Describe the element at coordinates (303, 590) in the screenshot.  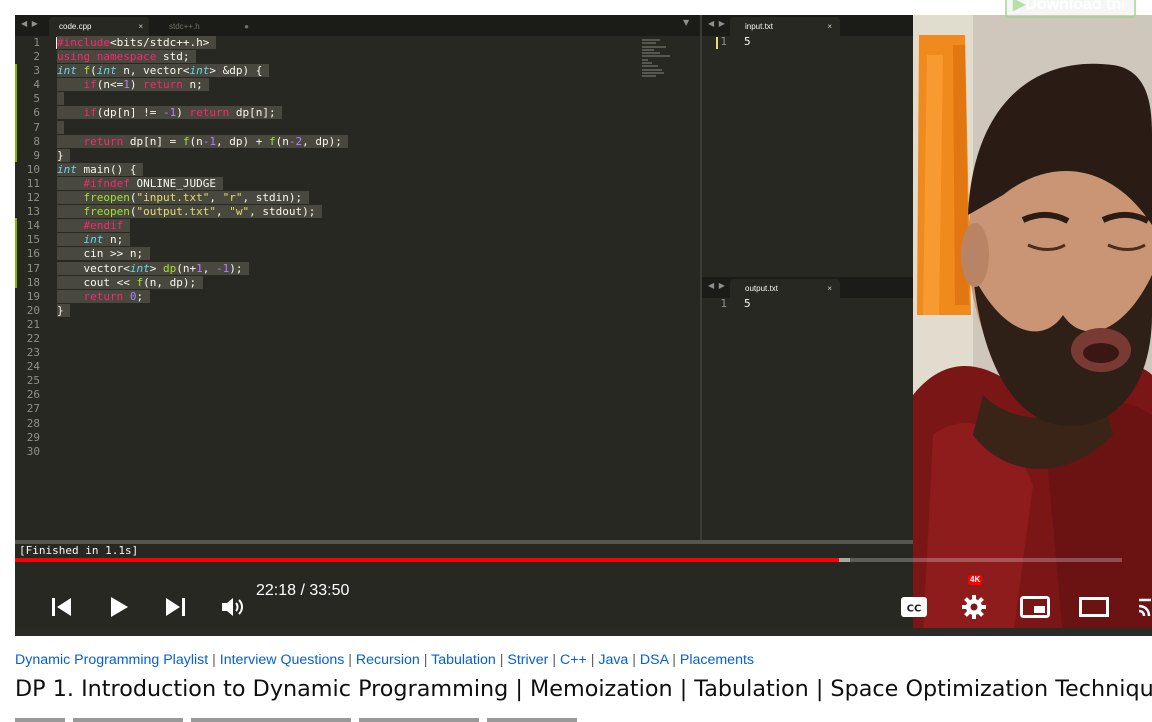
I see `time-display: 22:18 / 33:50` at that location.